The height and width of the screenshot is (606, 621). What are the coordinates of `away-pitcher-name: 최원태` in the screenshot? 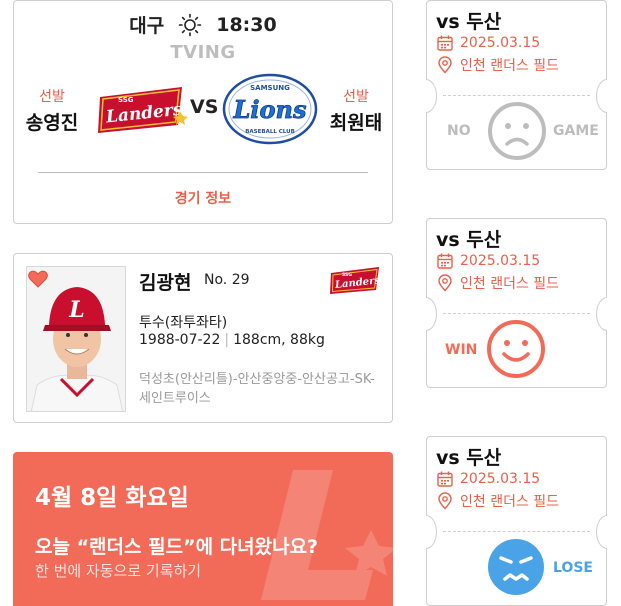 It's located at (356, 123).